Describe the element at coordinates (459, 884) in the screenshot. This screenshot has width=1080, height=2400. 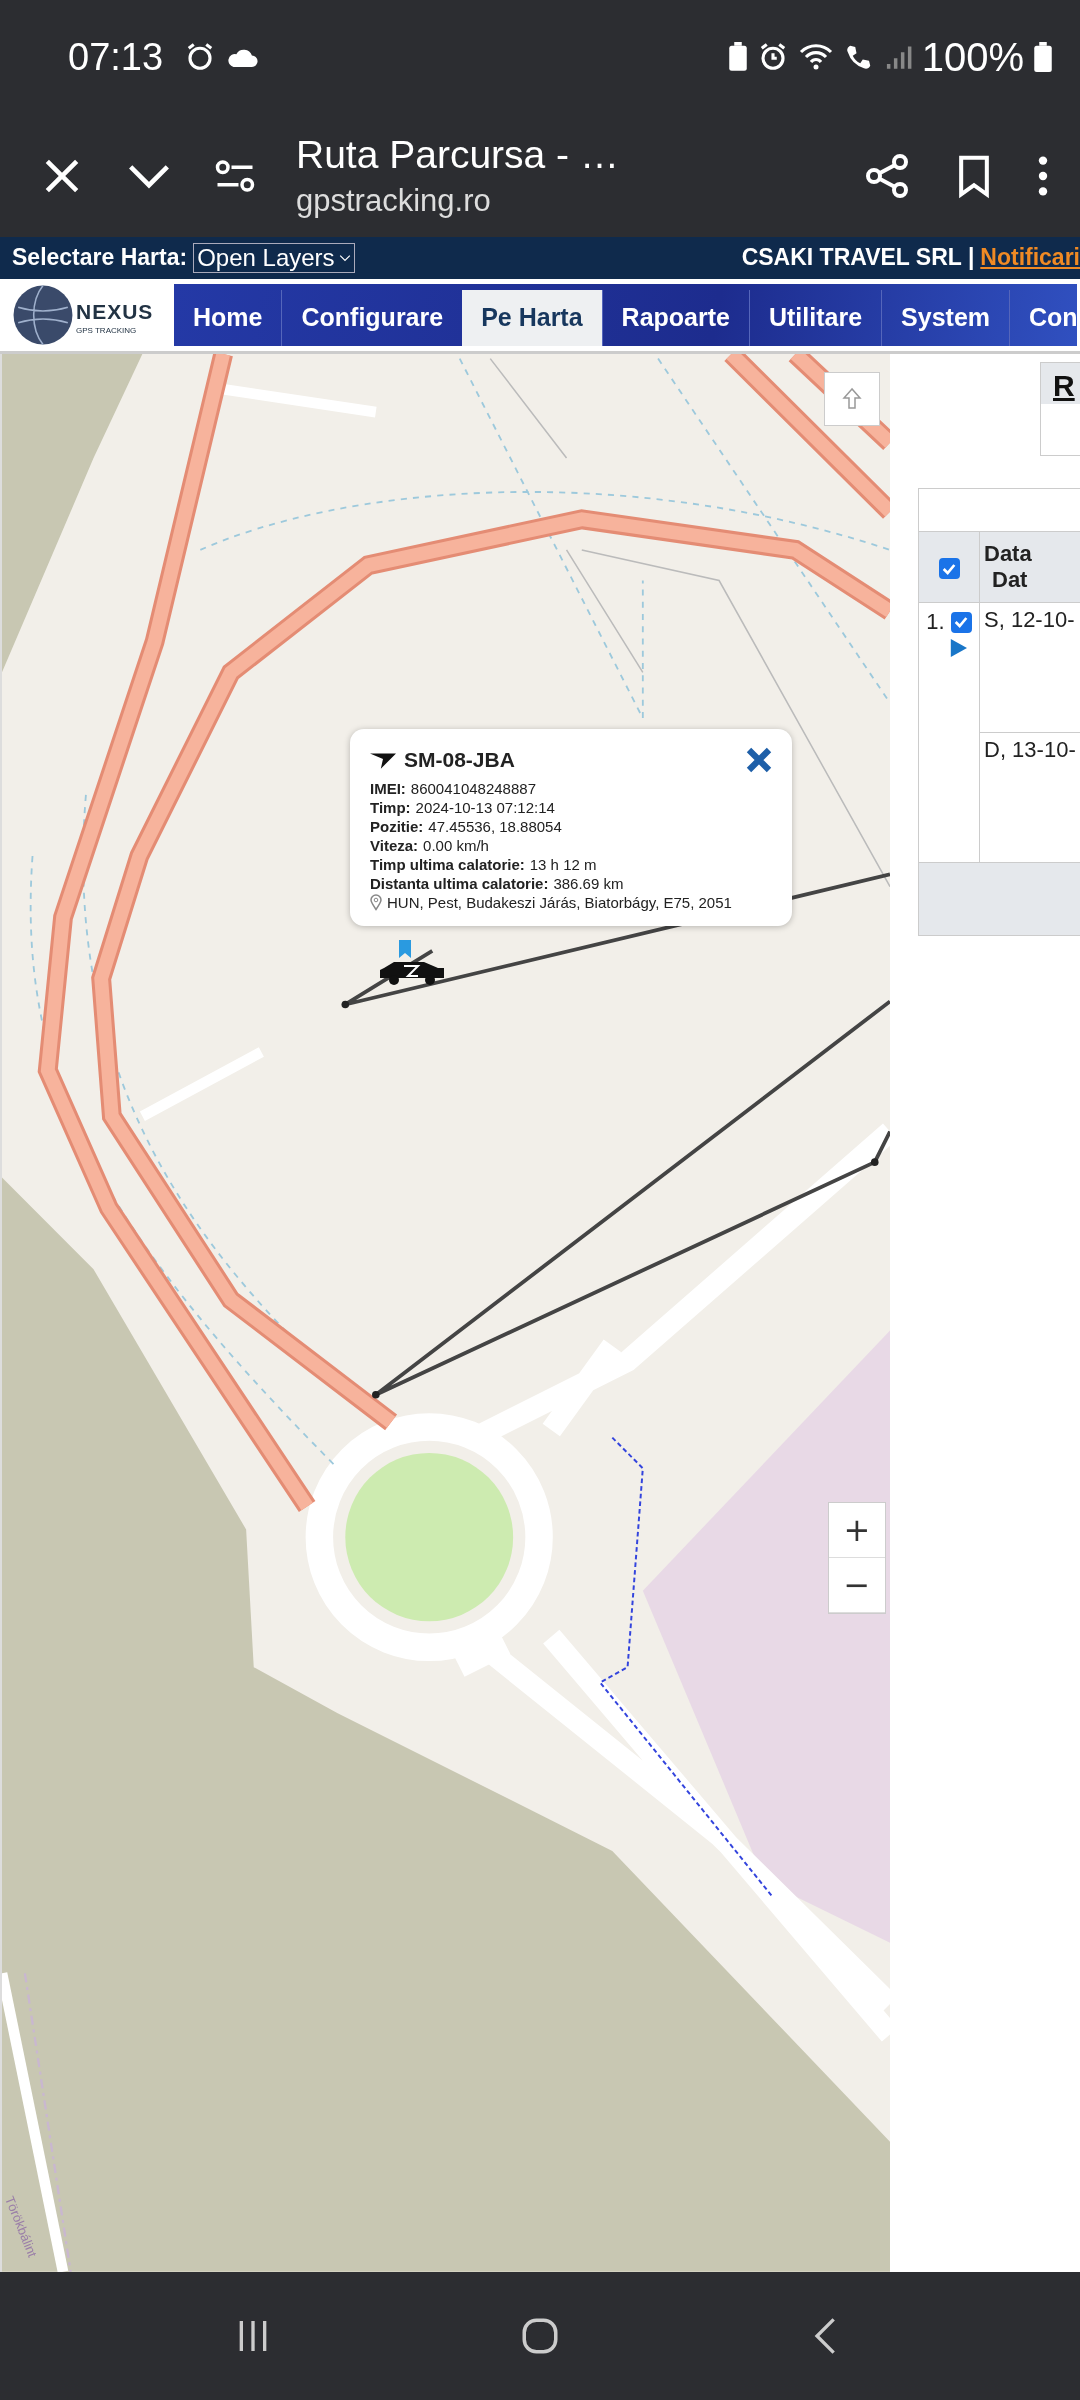
I see `field-label: Distanta ultima calatorie:` at that location.